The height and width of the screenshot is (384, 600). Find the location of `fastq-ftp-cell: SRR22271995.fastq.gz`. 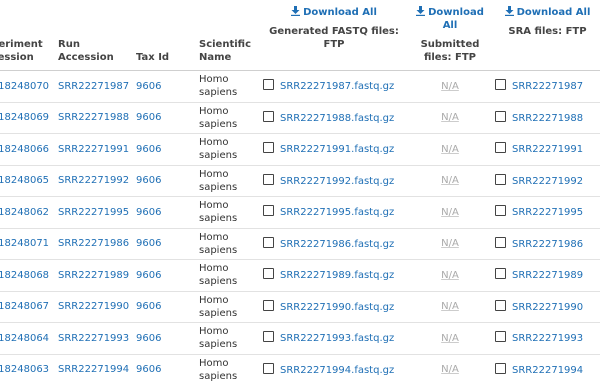

fastq-ftp-cell: SRR22271995.fastq.gz is located at coordinates (334, 212).